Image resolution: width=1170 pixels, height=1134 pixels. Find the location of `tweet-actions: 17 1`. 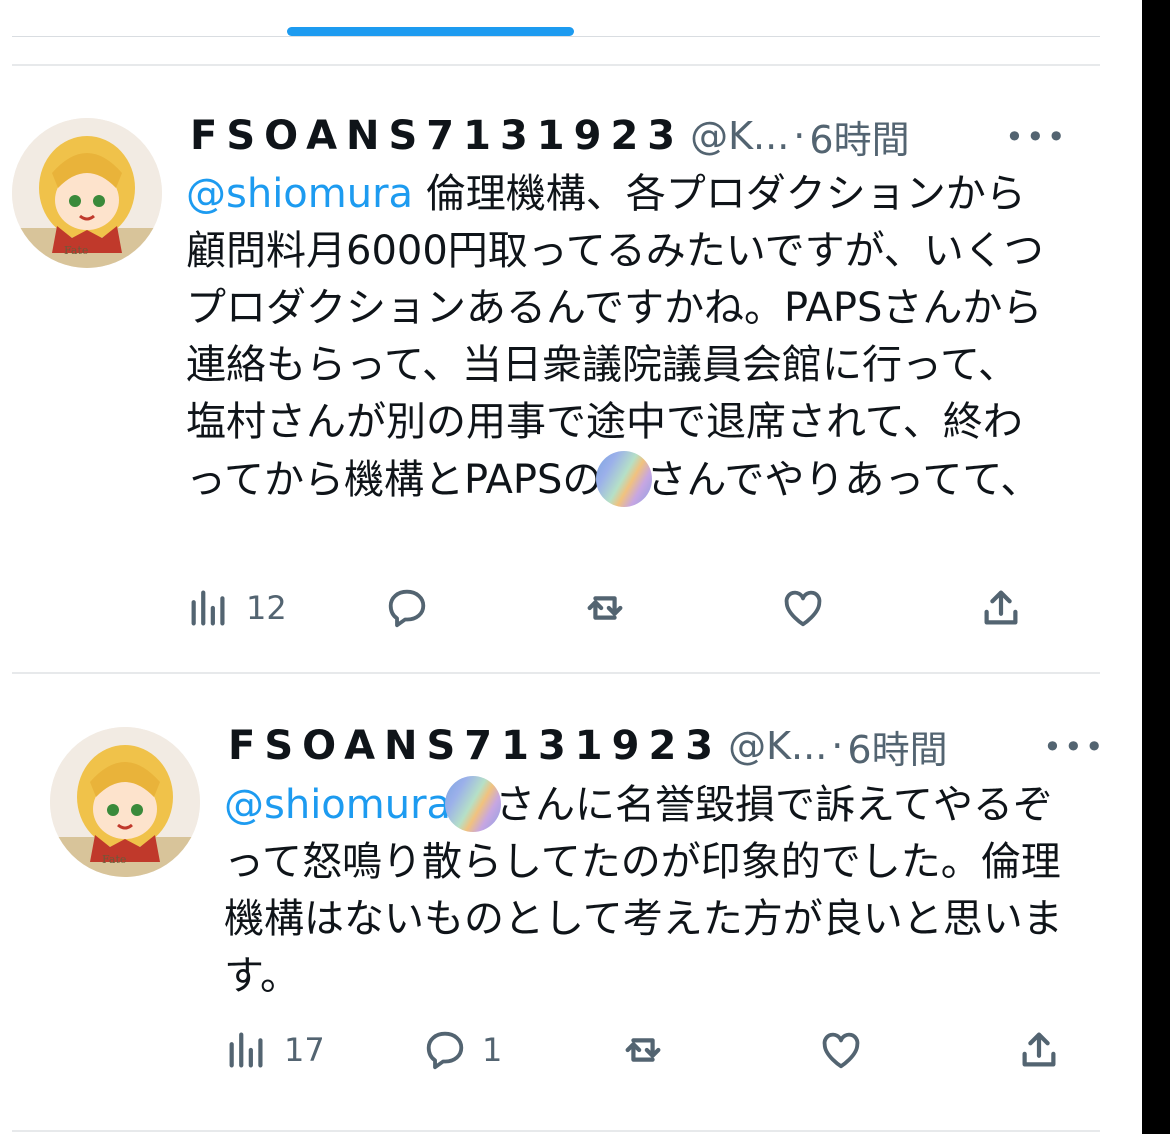

tweet-actions: 17 1 is located at coordinates (649, 1050).